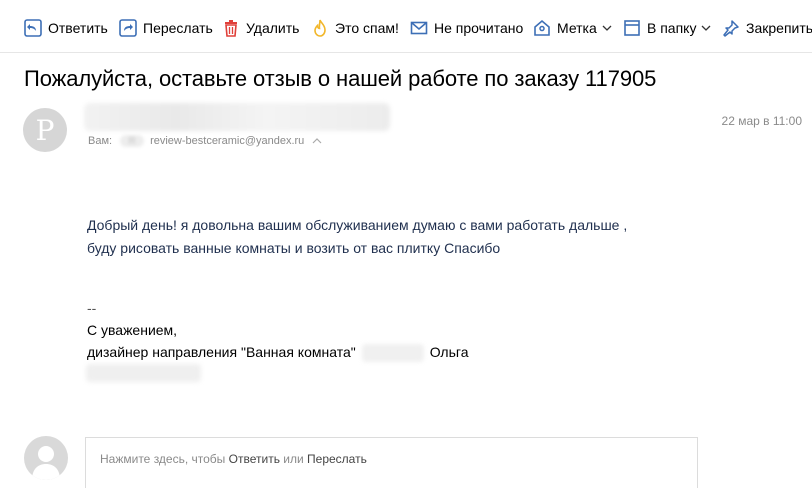 This screenshot has width=812, height=488. I want to click on signature-regards: С уважением,, so click(132, 330).